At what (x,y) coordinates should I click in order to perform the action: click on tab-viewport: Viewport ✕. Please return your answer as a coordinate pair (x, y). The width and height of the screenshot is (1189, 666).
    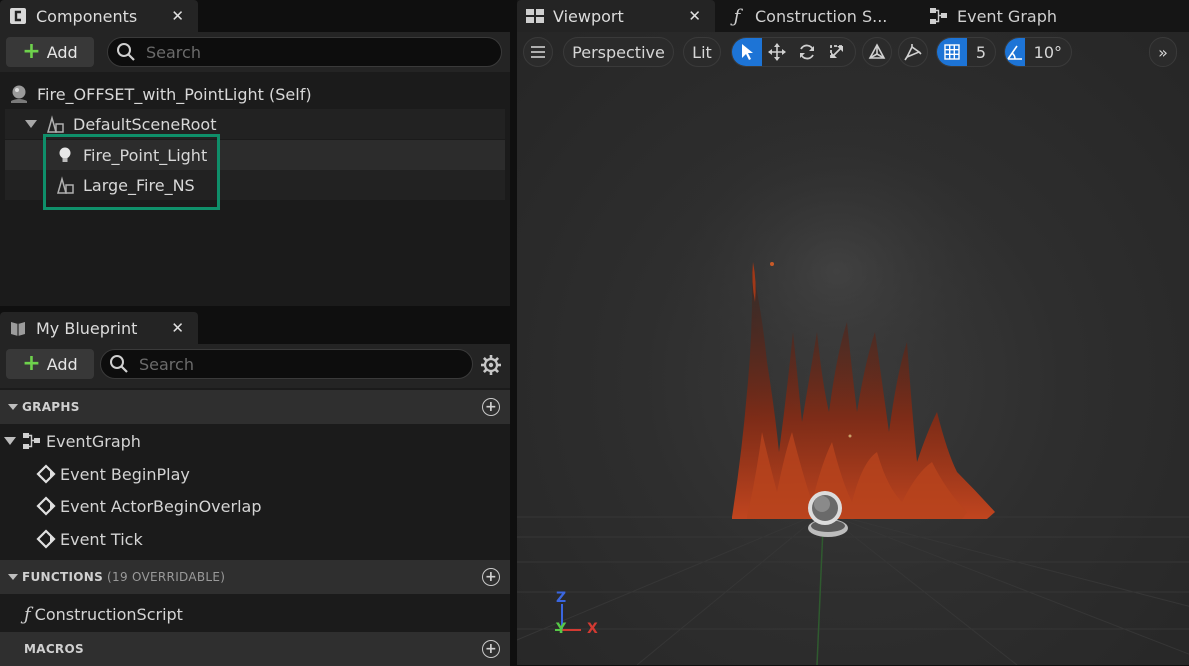
    Looking at the image, I should click on (616, 16).